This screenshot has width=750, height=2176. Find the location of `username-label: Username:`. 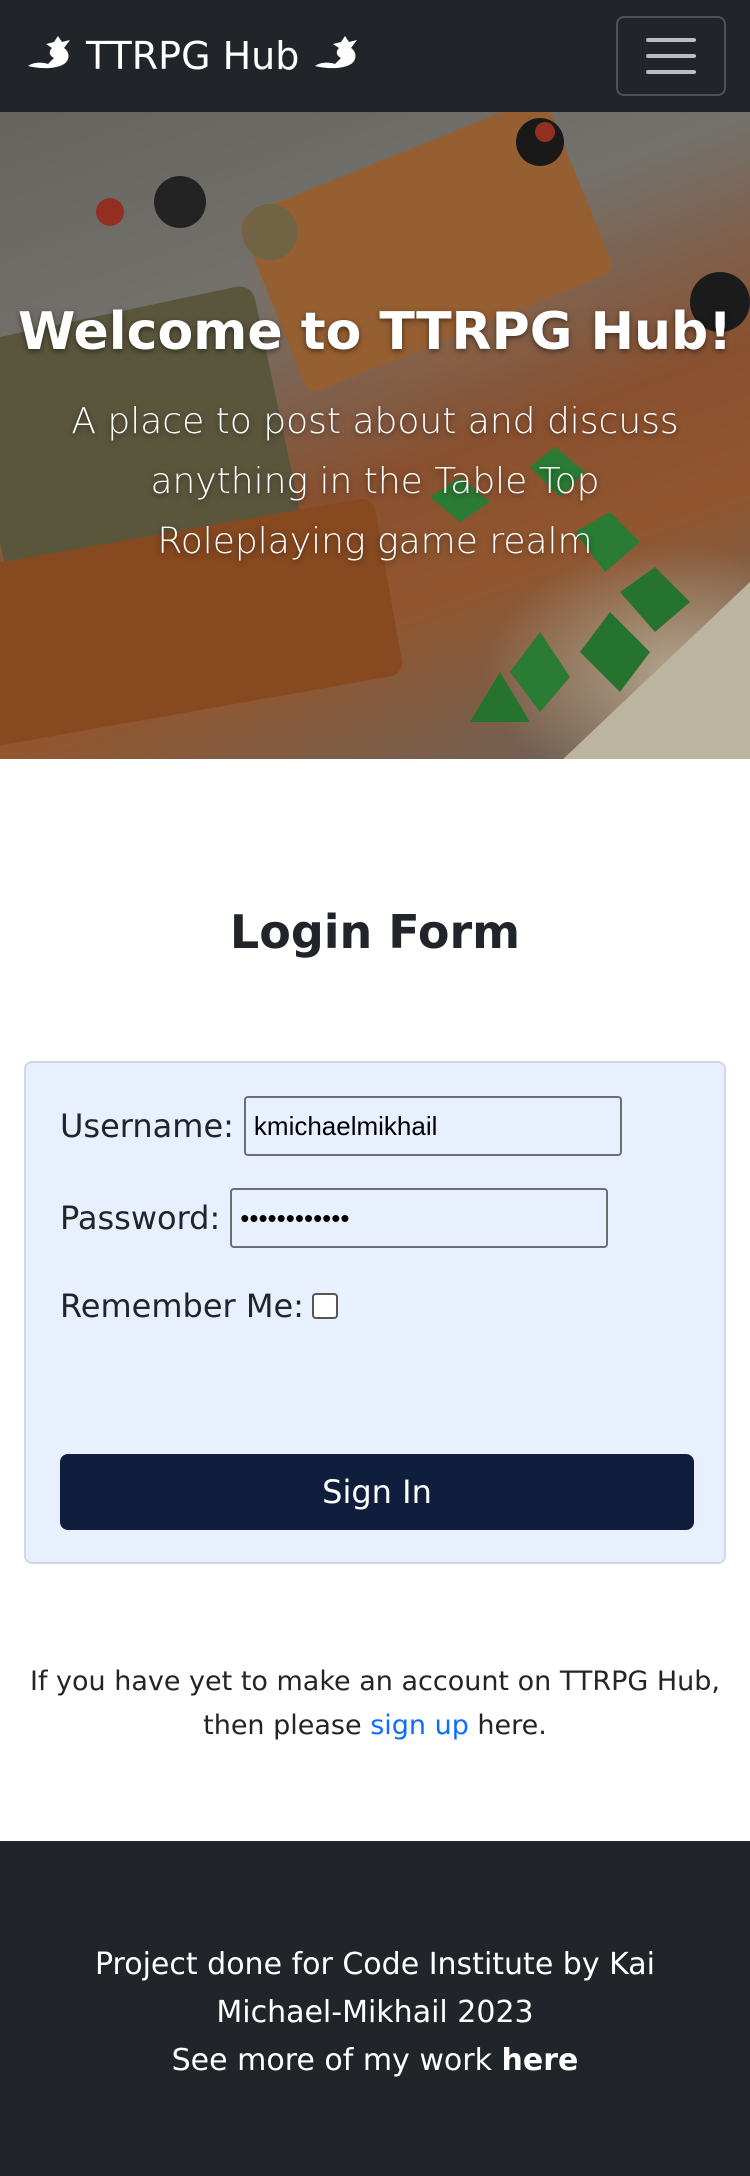

username-label: Username: is located at coordinates (147, 1126).